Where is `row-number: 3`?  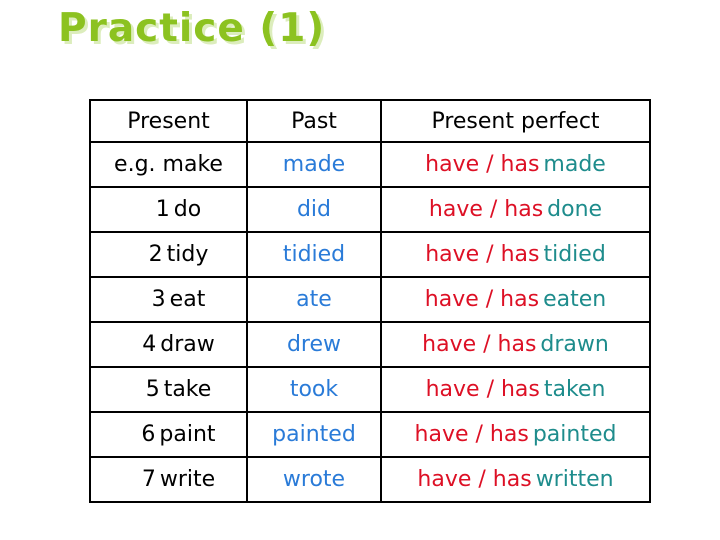 row-number: 3 is located at coordinates (158, 299).